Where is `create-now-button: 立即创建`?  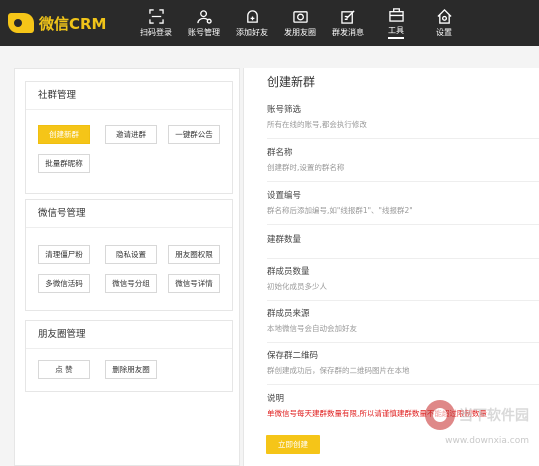 create-now-button: 立即创建 is located at coordinates (293, 444).